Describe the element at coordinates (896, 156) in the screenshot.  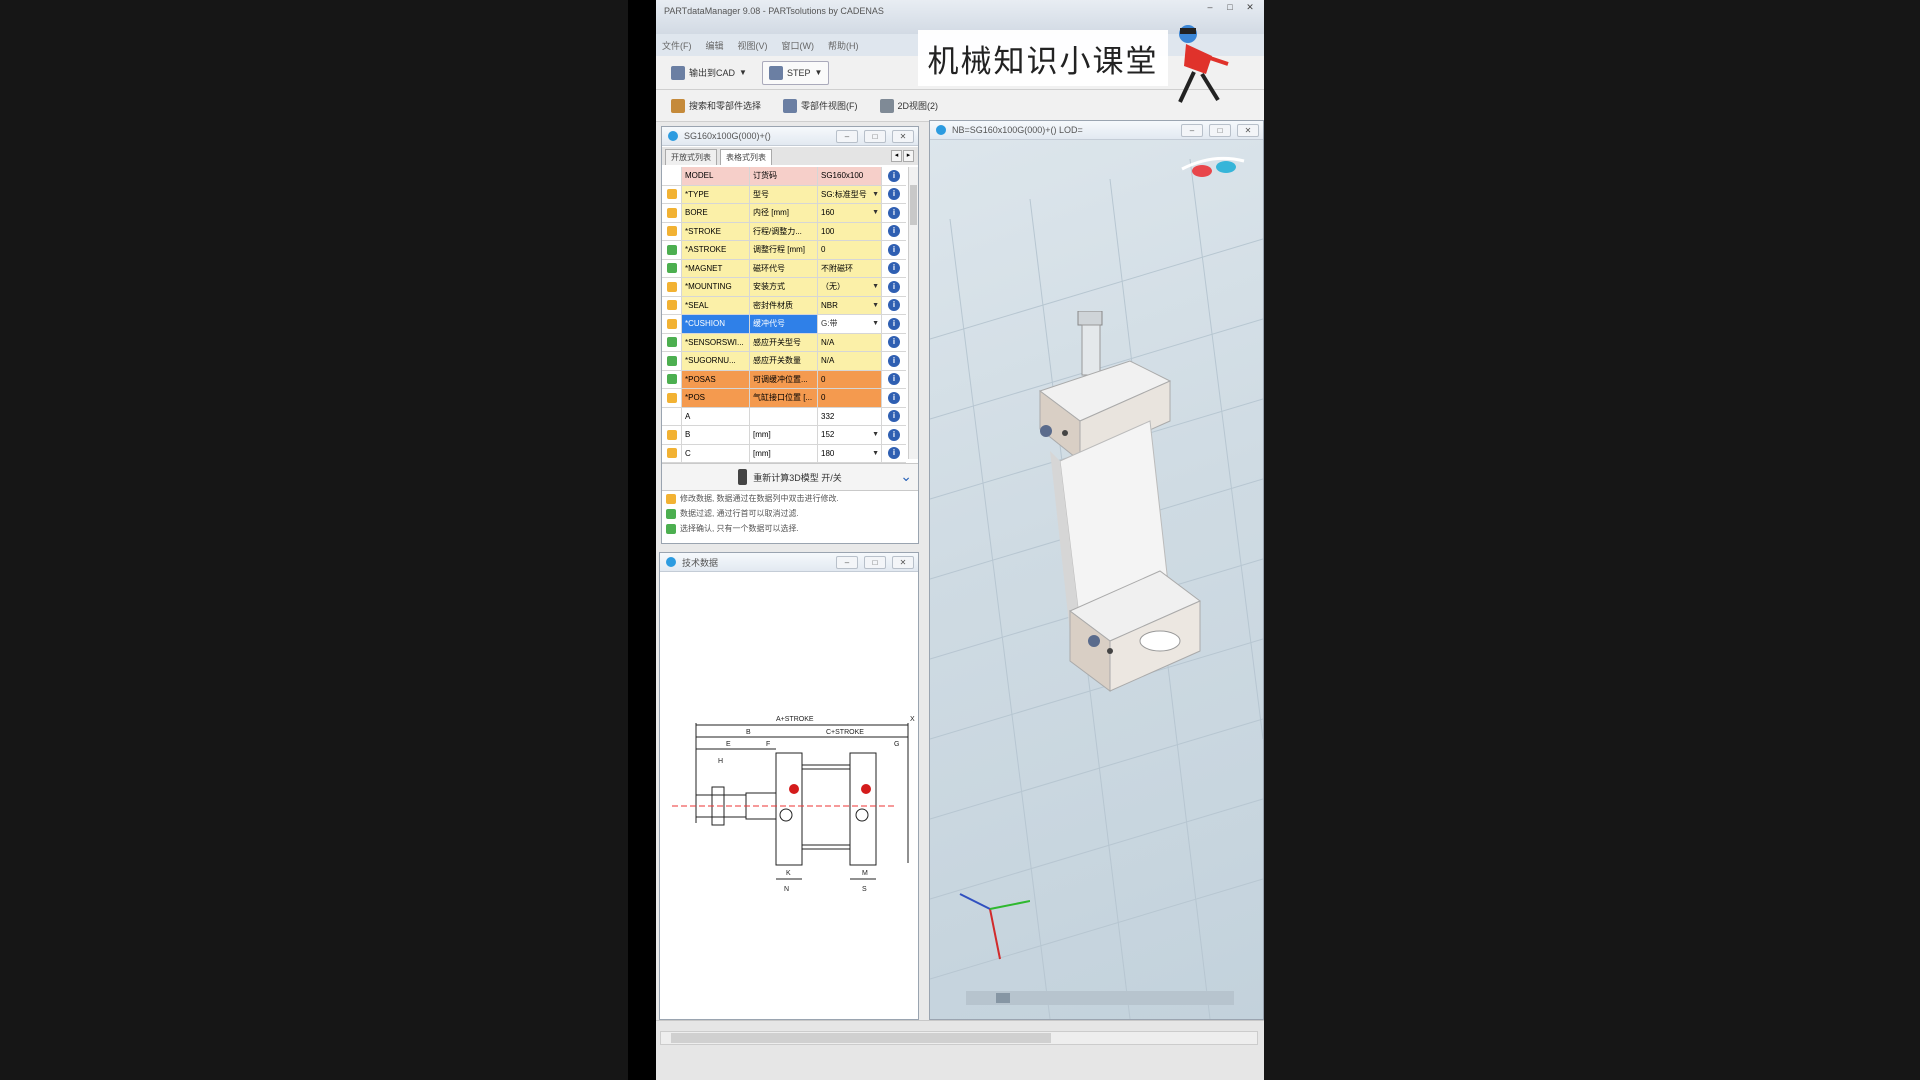
I see `tab-left-icon: ◂` at that location.